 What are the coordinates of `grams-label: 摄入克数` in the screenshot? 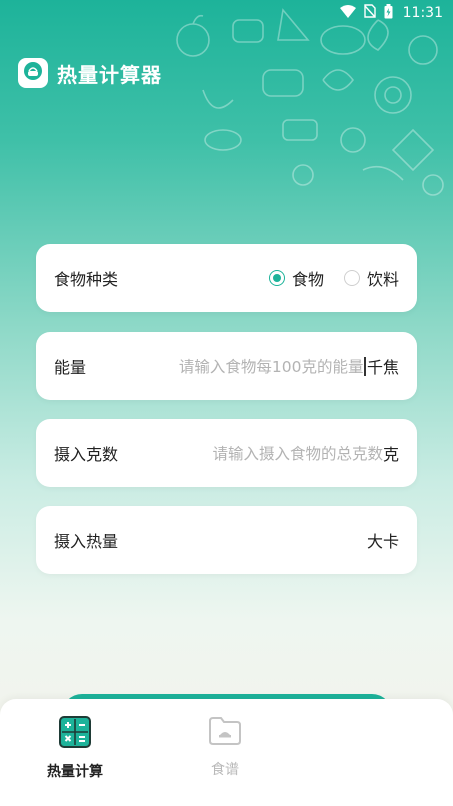 It's located at (86, 454).